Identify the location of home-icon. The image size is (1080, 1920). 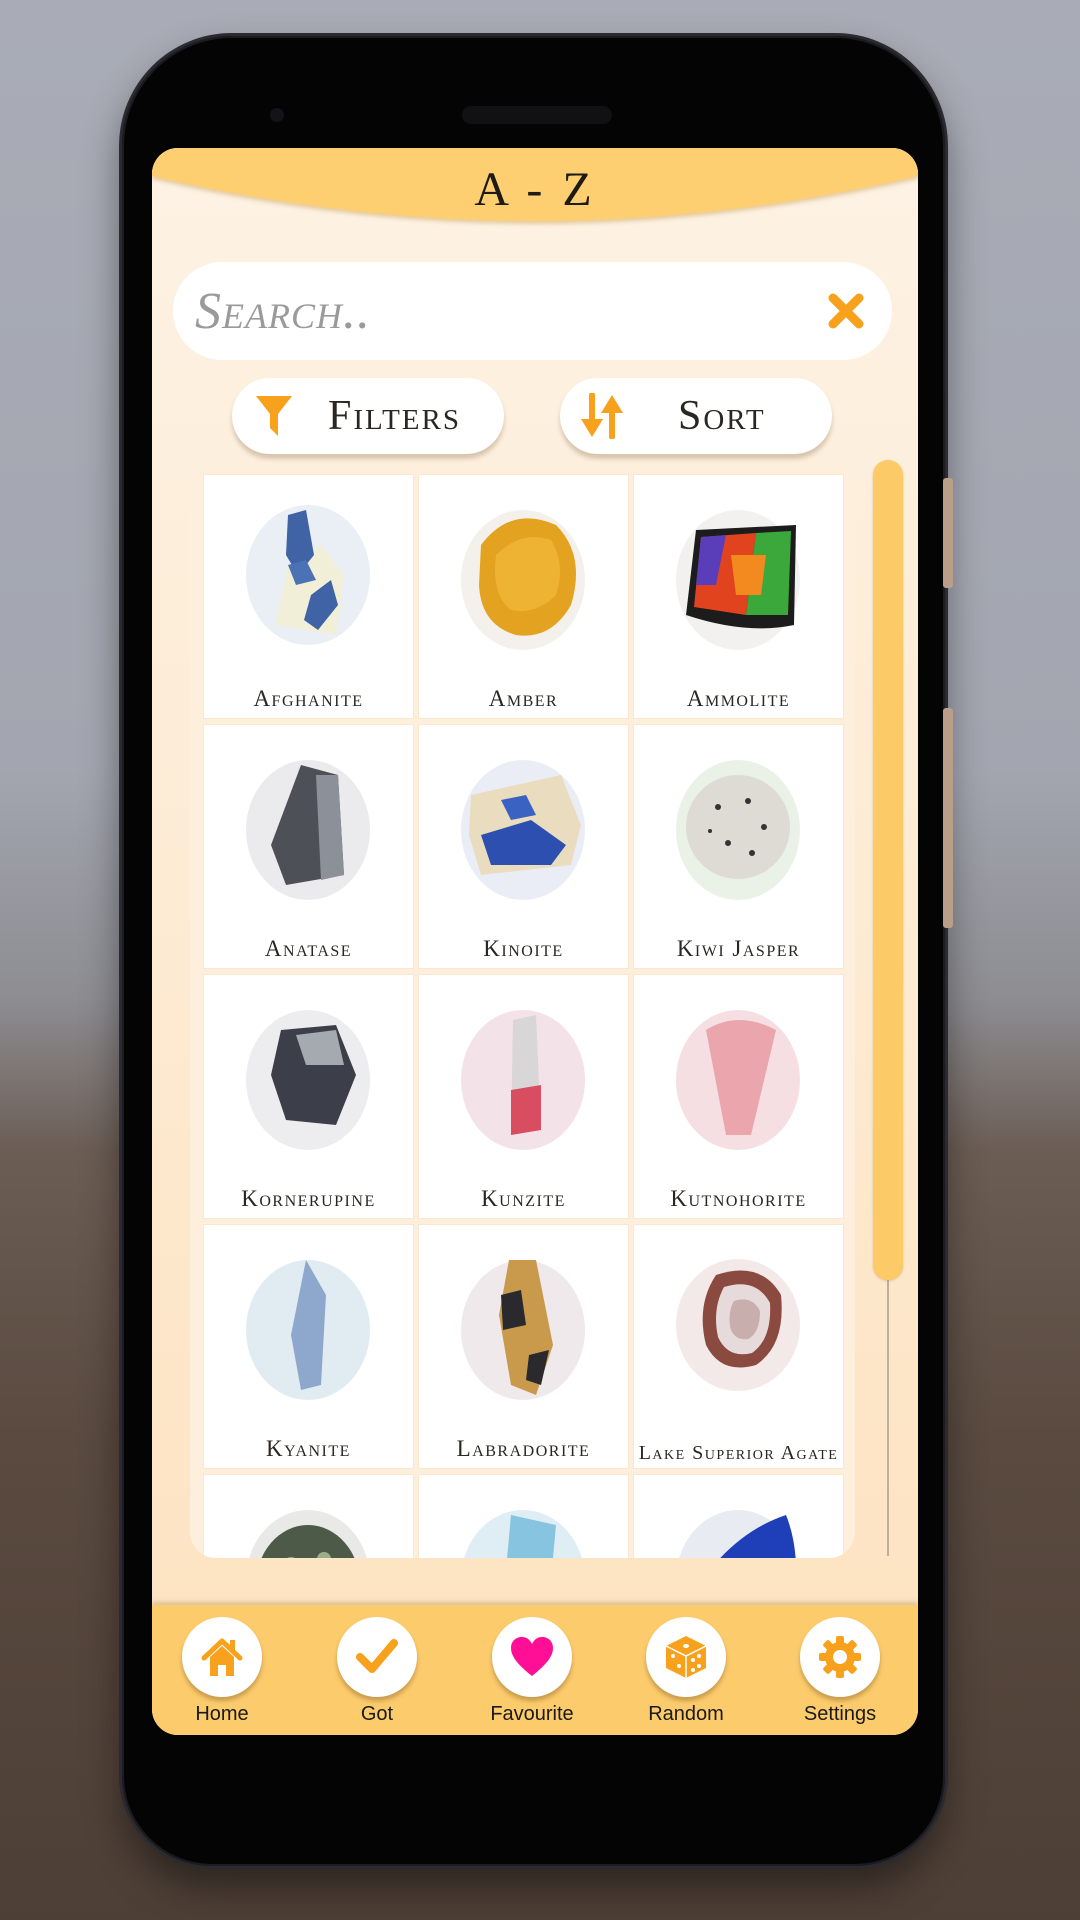
(222, 1657).